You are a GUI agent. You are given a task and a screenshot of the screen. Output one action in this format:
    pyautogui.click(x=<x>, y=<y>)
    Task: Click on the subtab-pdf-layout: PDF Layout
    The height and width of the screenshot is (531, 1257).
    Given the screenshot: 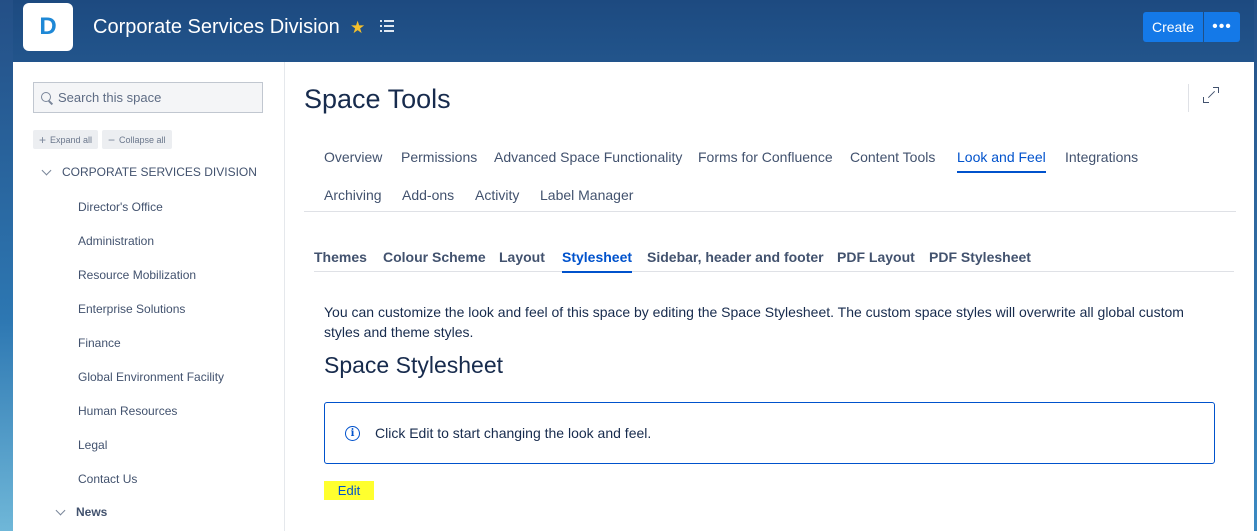 What is the action you would take?
    pyautogui.click(x=876, y=257)
    